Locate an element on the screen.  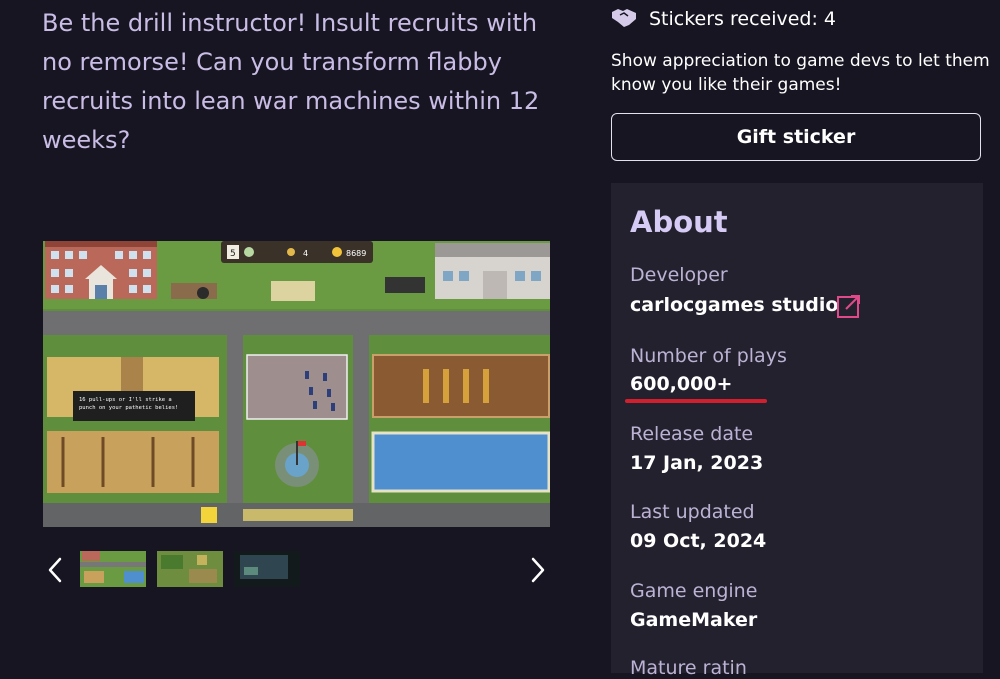
mature-rating-label: Mature ratin is located at coordinates (688, 668).